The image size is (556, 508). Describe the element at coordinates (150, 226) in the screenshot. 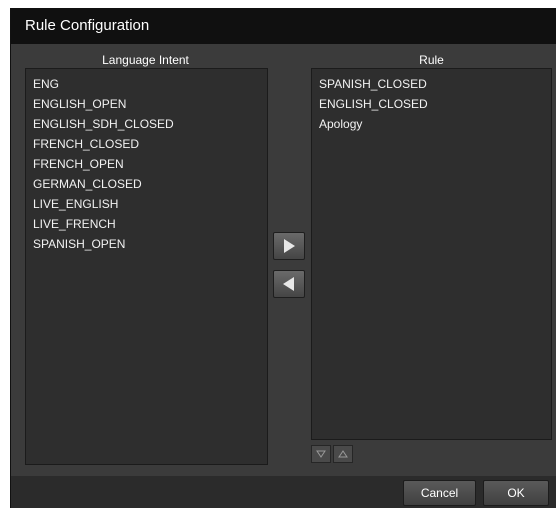

I see `list-item: LIVE_FRENCH` at that location.